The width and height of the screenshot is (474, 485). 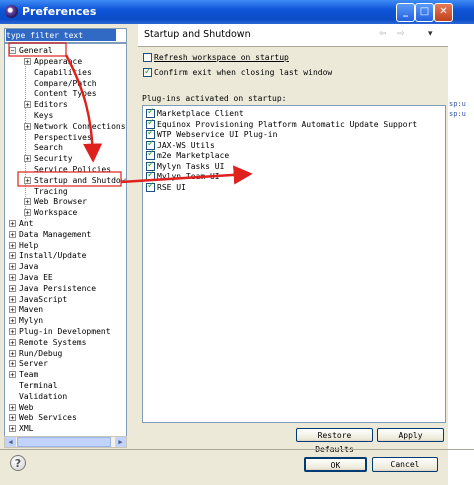 I want to click on tree-node-search: Search, so click(x=43, y=148).